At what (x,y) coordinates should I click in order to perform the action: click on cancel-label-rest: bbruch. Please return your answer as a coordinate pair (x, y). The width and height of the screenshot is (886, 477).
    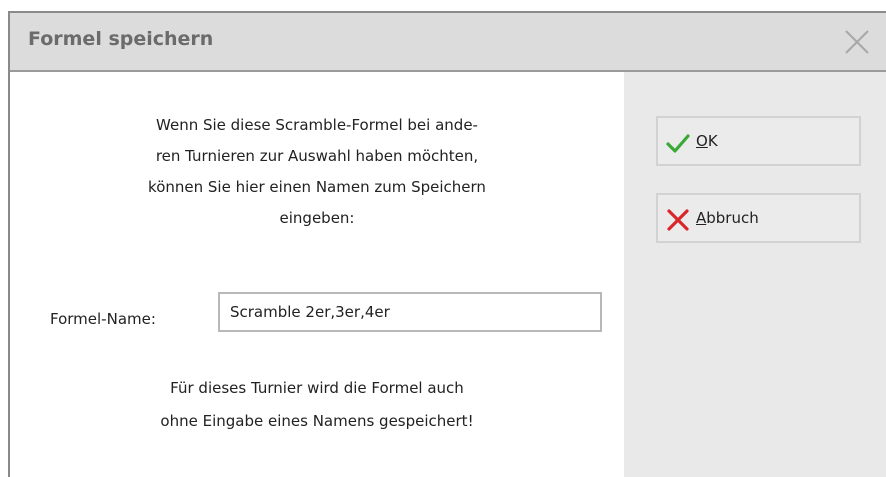
    Looking at the image, I should click on (732, 218).